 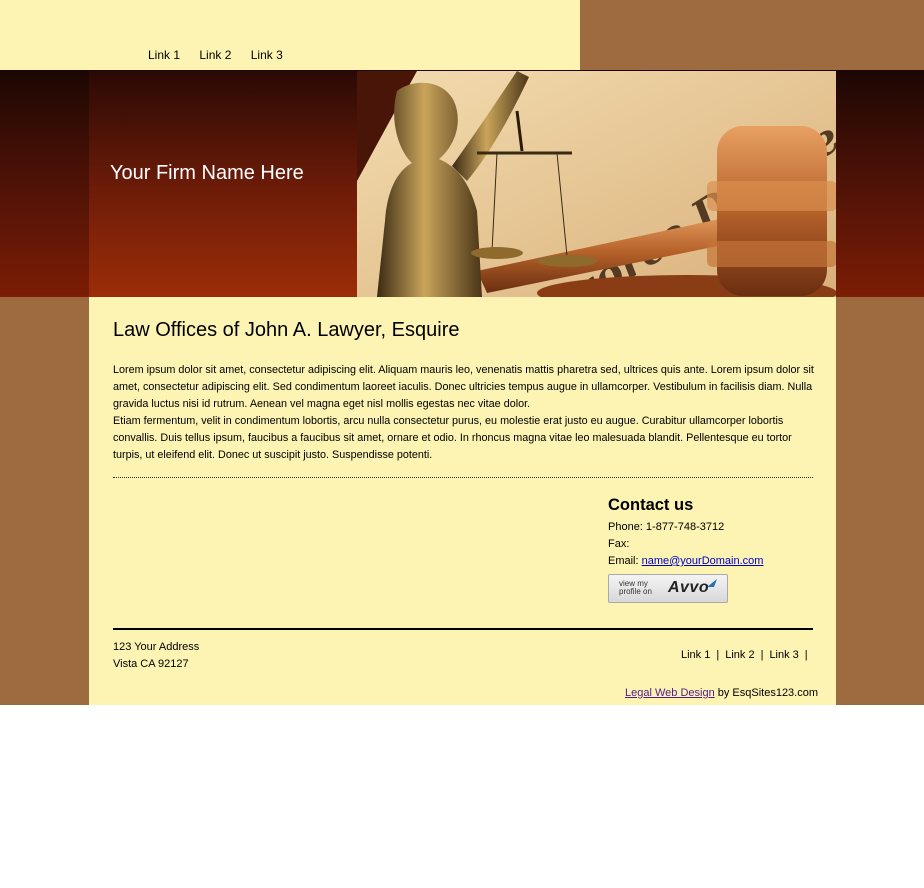 I want to click on footer-nav: Link 1 | Link 2 | Link 3 |, so click(x=747, y=655).